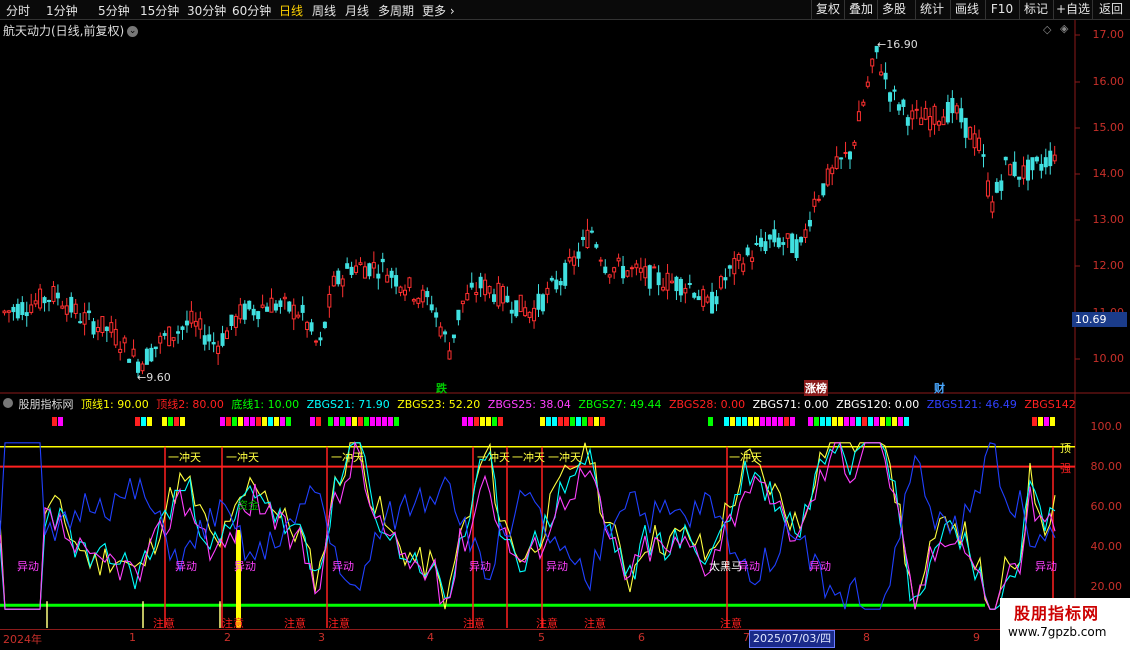 This screenshot has width=1130, height=650. Describe the element at coordinates (71, 30) in the screenshot. I see `chart-title: 航天动力(日线,前复权) ⌄` at that location.